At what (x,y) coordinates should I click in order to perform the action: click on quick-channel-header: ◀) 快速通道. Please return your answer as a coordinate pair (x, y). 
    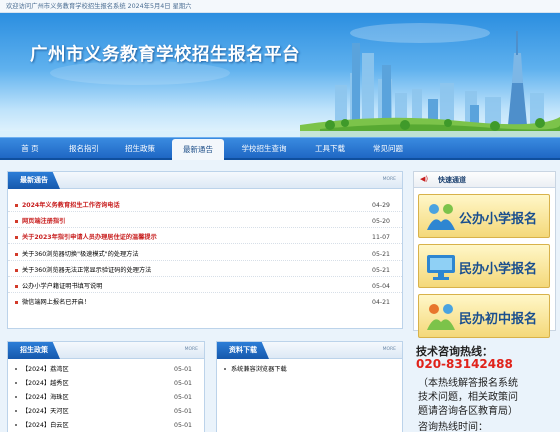
    Looking at the image, I should click on (484, 180).